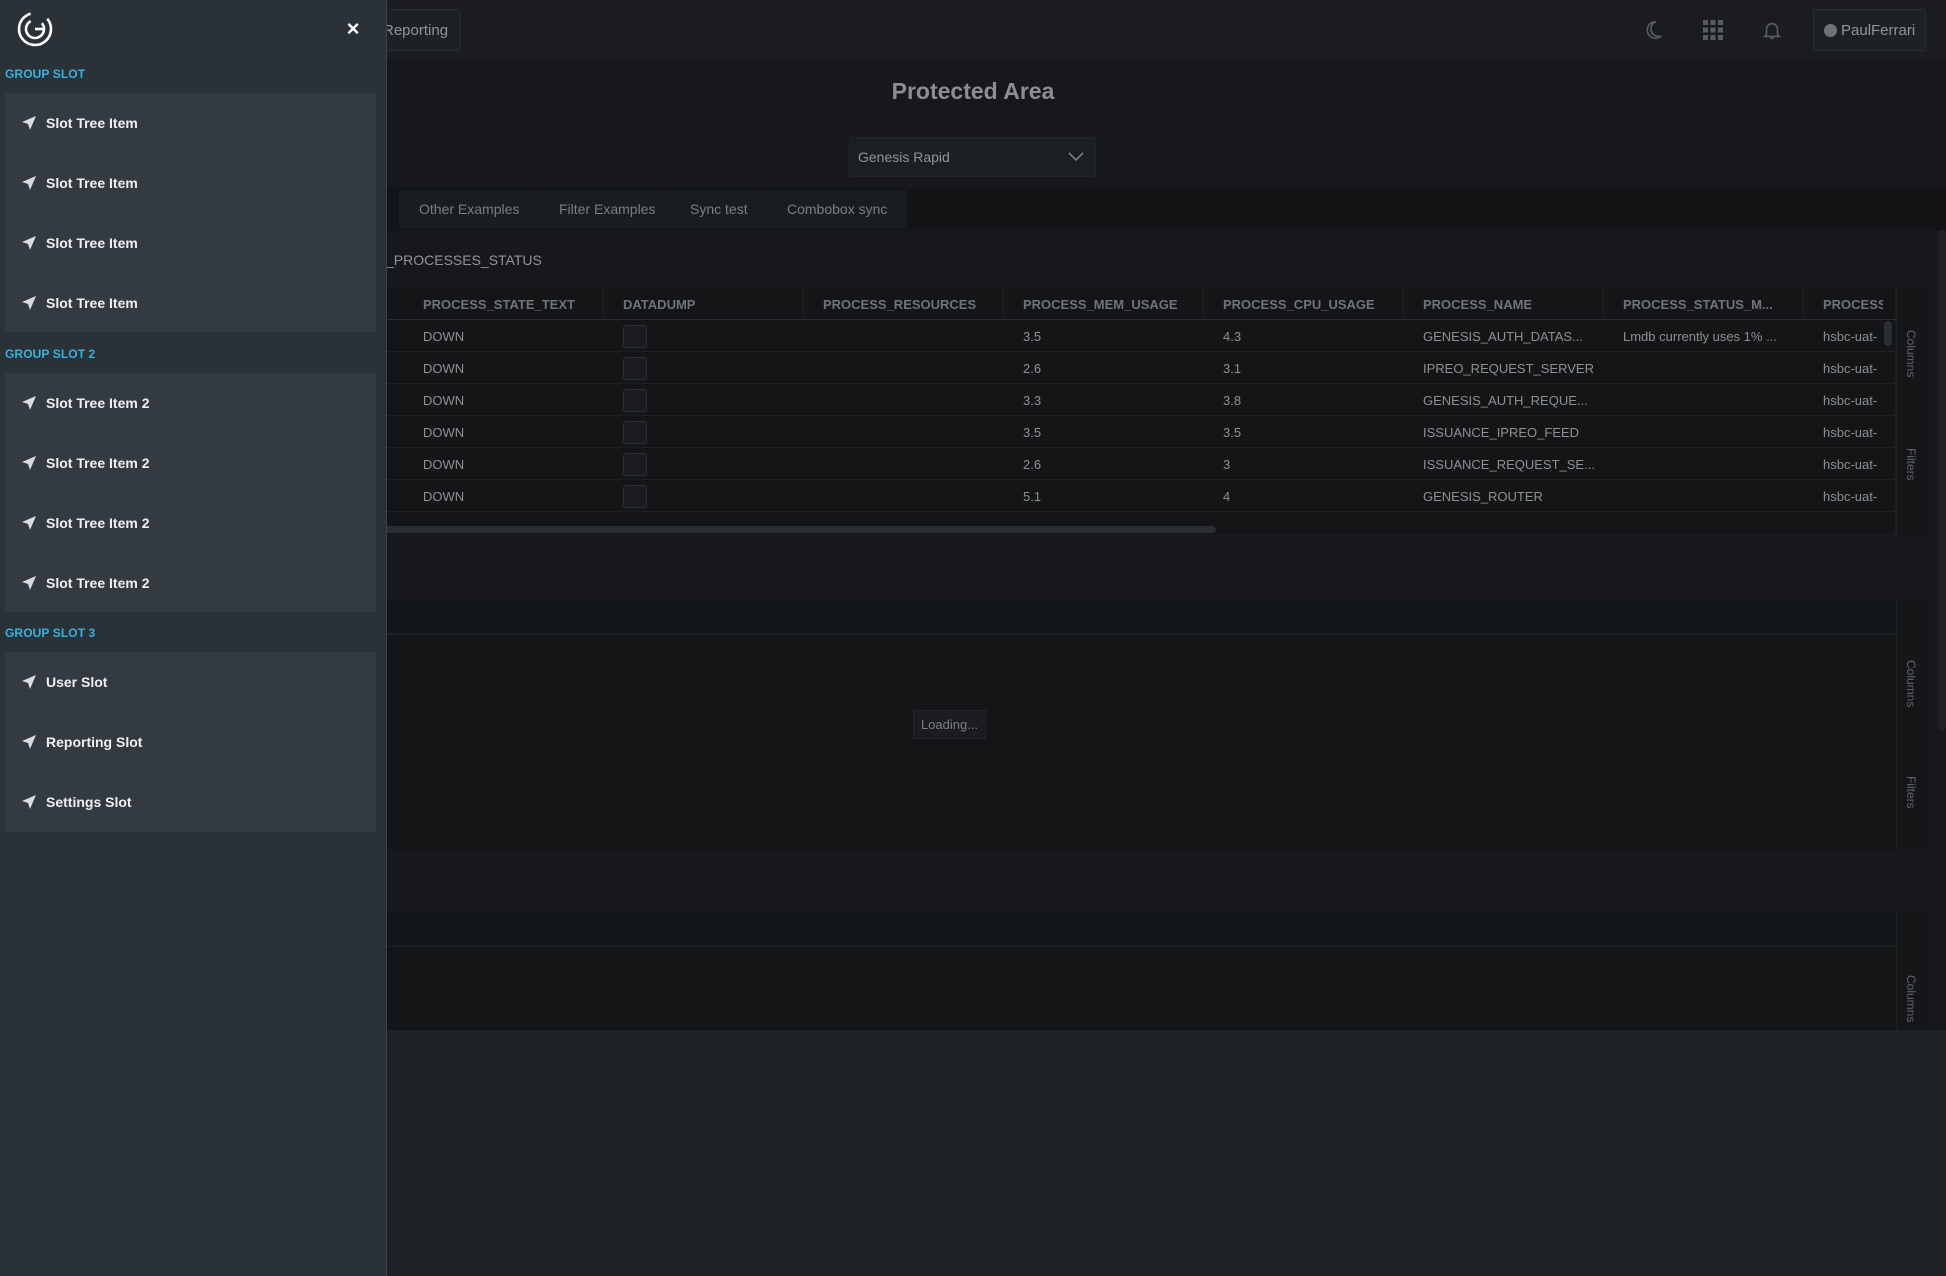 This screenshot has height=1276, width=1946. Describe the element at coordinates (50, 354) in the screenshot. I see `group-slot-2-label: GROUP SLOT 2` at that location.